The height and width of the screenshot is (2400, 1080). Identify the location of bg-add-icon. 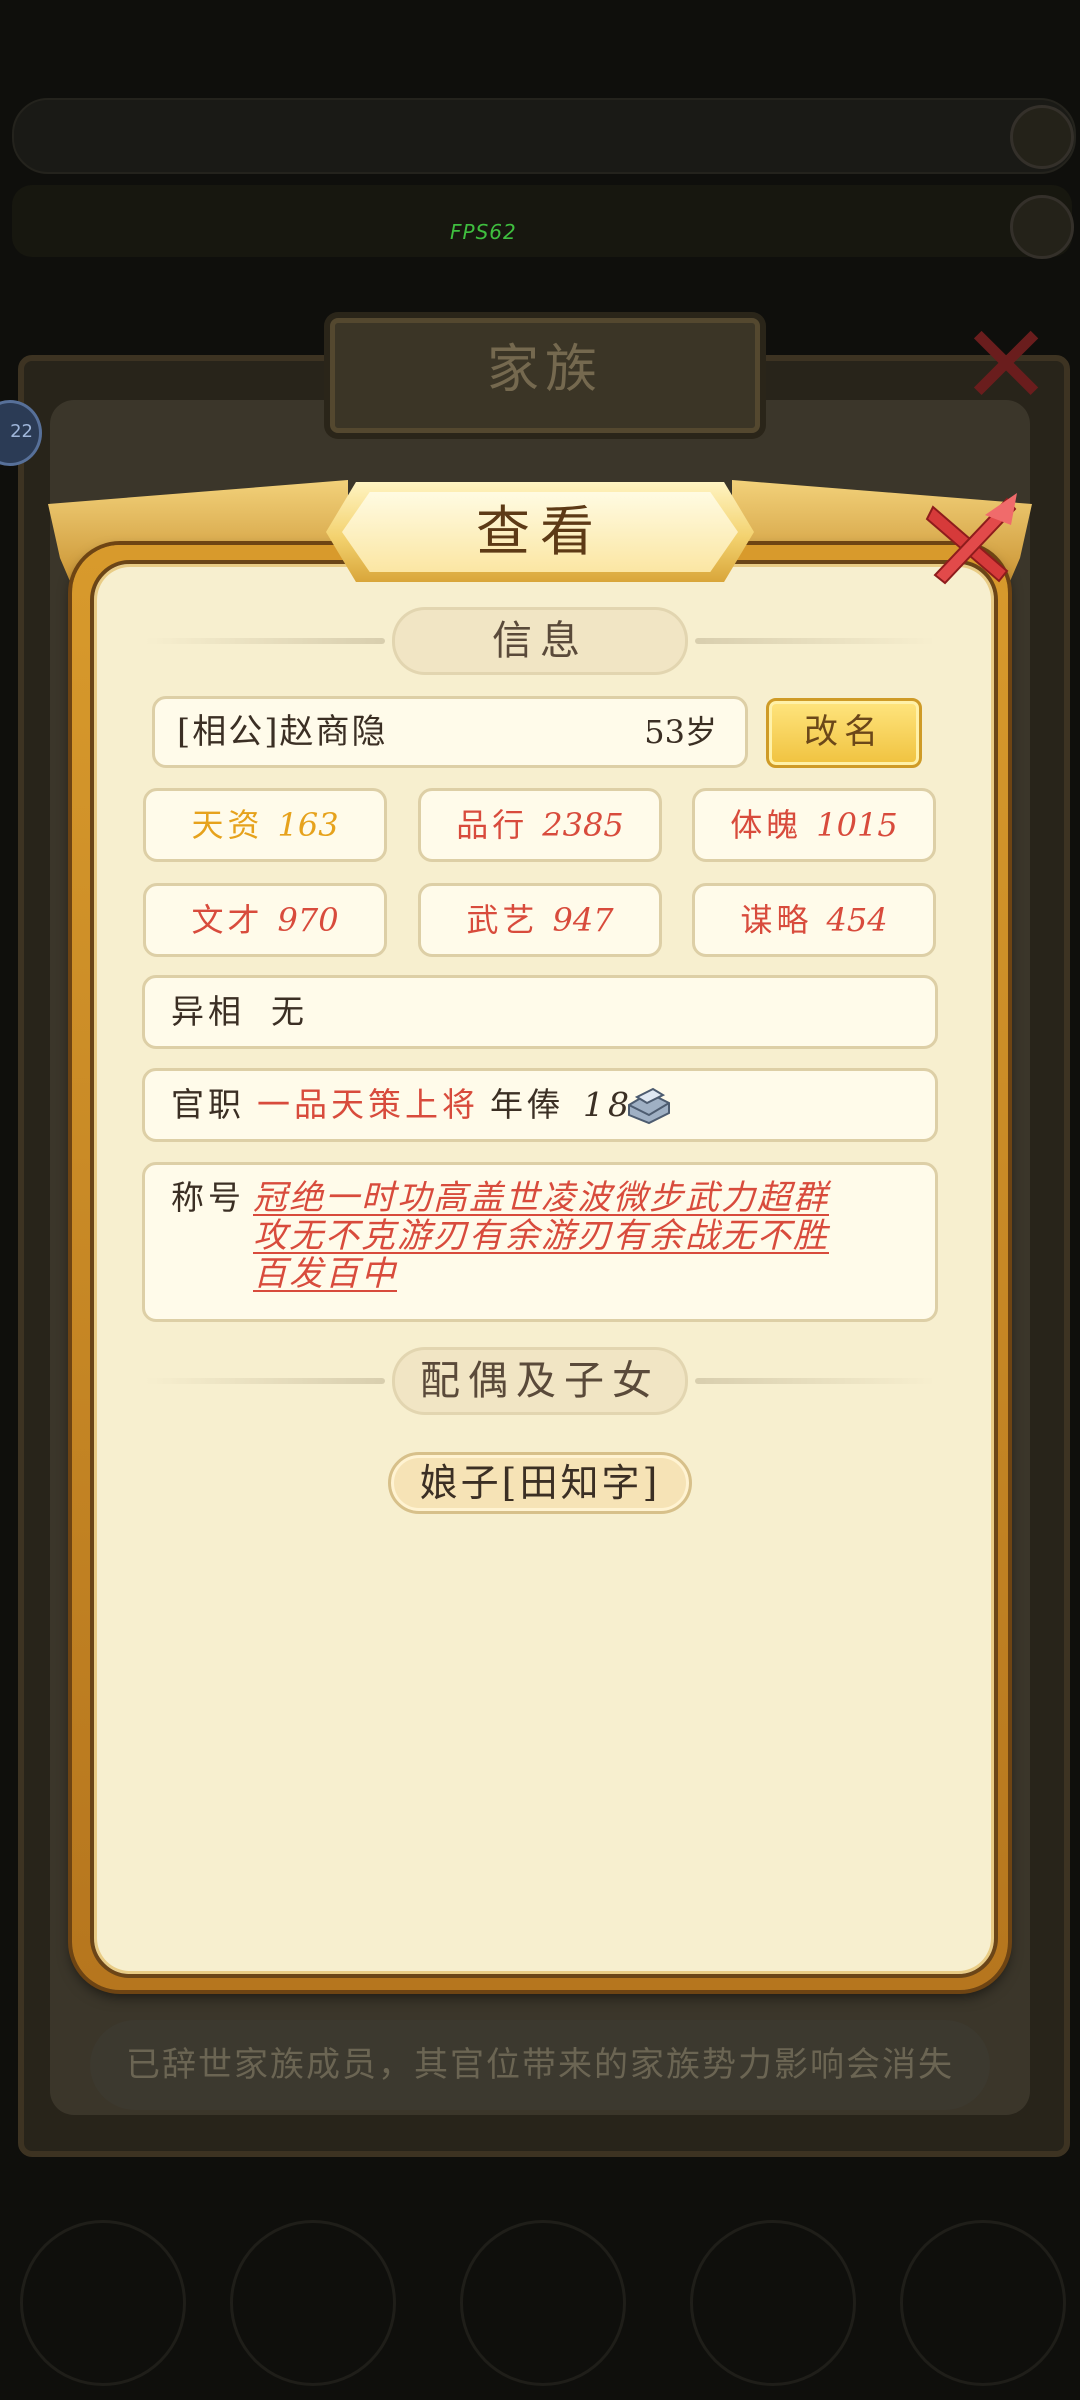
(1042, 227).